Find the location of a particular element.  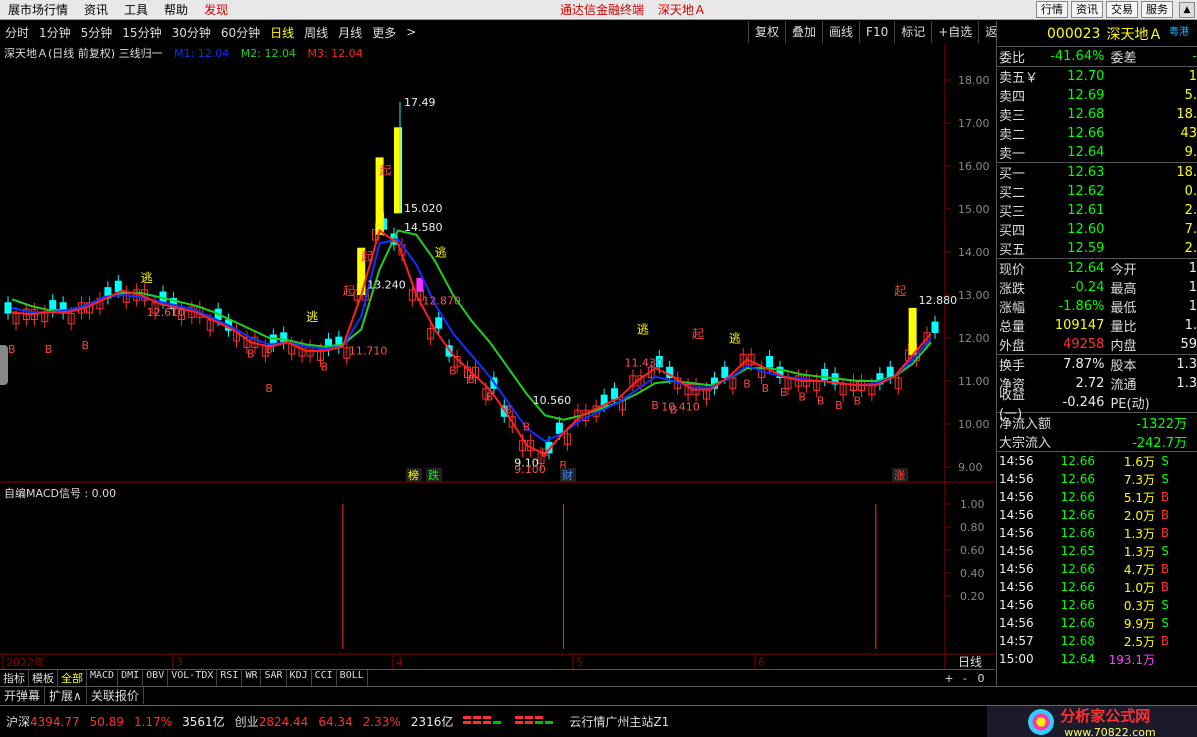

stat-value: 49258 is located at coordinates (1084, 344).